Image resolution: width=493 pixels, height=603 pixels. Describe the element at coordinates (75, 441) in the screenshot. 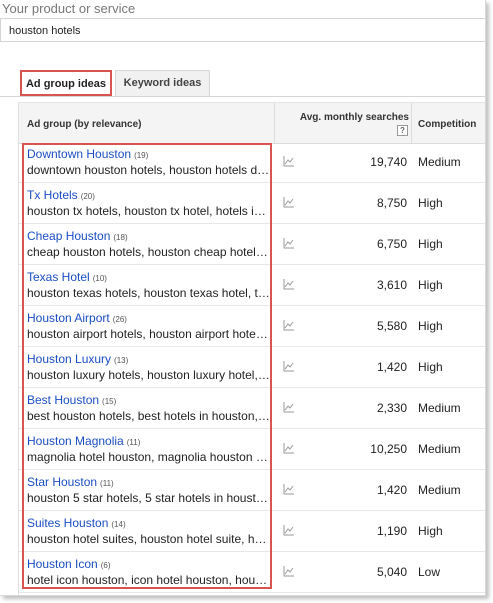

I see `ad-group-name: Houston Magnolia` at that location.